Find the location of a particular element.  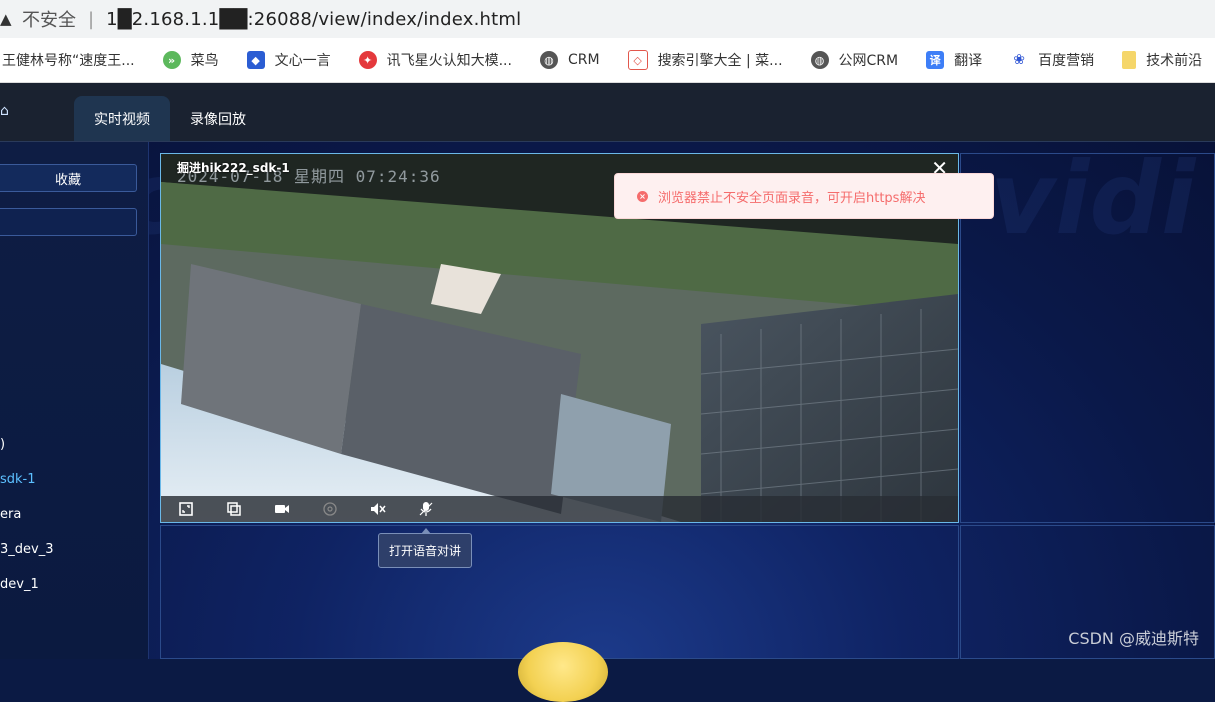

error-toast: × 浏览器禁止不安全页面录音，可开启https解决 is located at coordinates (804, 196).